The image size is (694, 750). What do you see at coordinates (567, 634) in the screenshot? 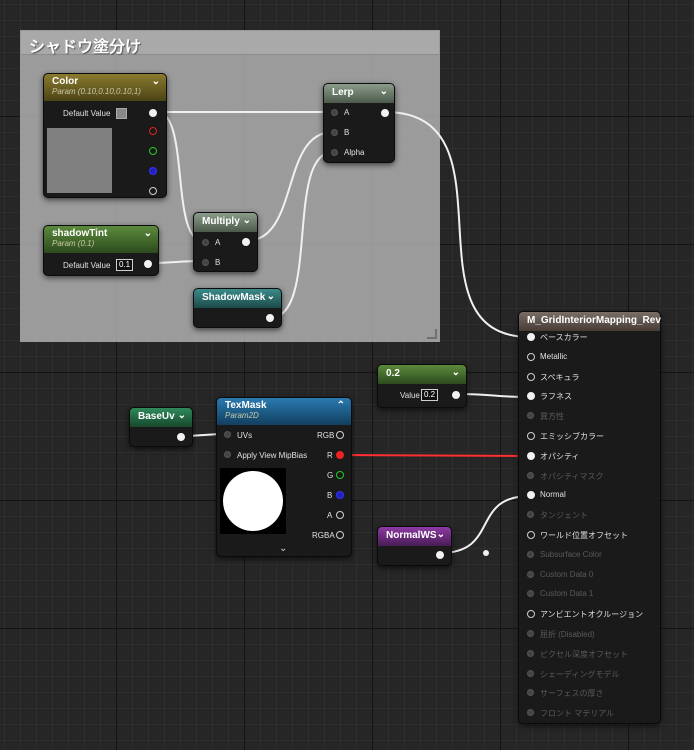
I see `material-input-label: 屈折 (Disabled)` at bounding box center [567, 634].